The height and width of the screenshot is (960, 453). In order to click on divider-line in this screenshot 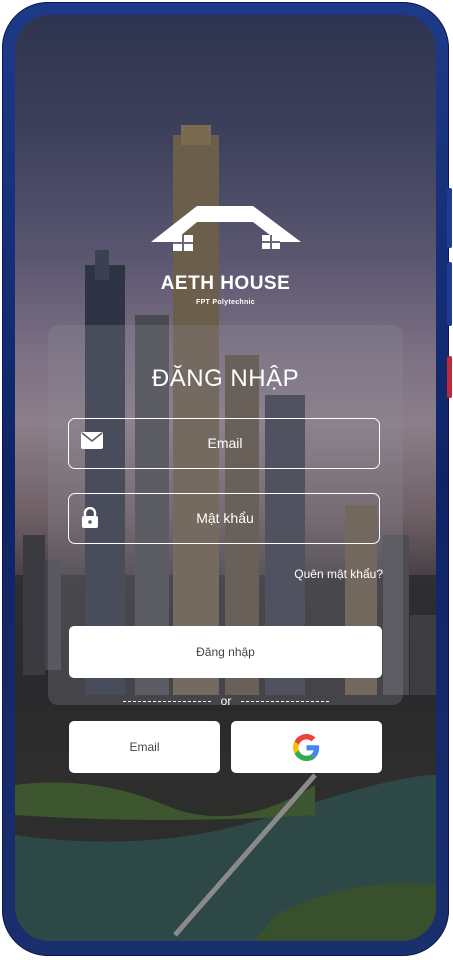, I will do `click(285, 701)`.